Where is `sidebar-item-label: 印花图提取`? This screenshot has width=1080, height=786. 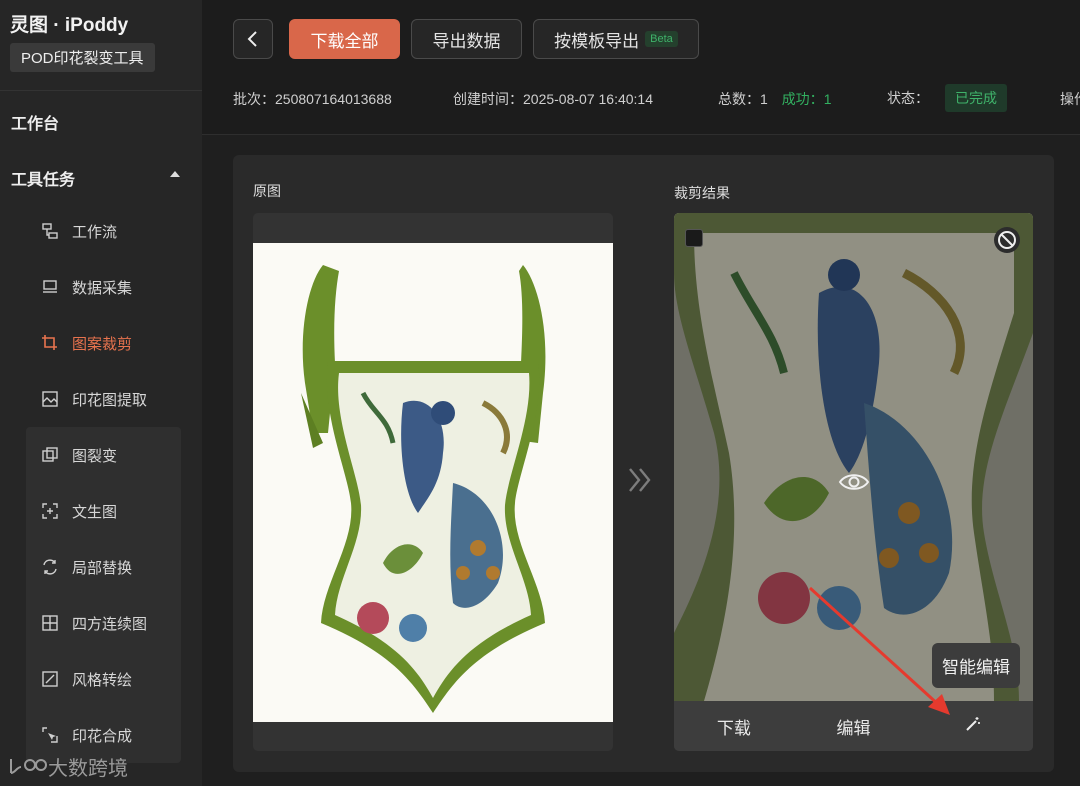
sidebar-item-label: 印花图提取 is located at coordinates (110, 400).